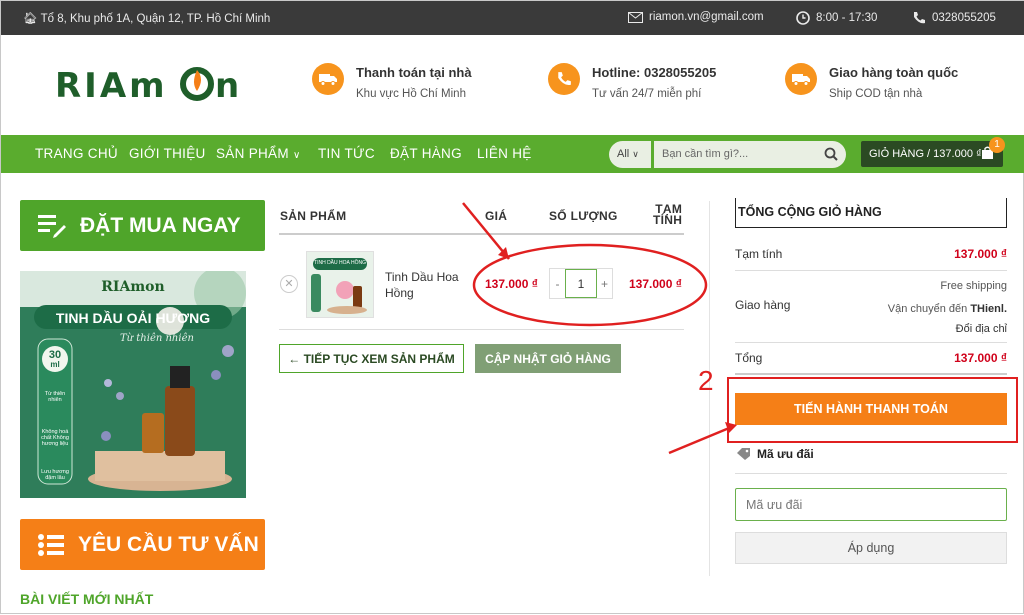  Describe the element at coordinates (503, 253) in the screenshot. I see `annotation-arrowhead` at that location.